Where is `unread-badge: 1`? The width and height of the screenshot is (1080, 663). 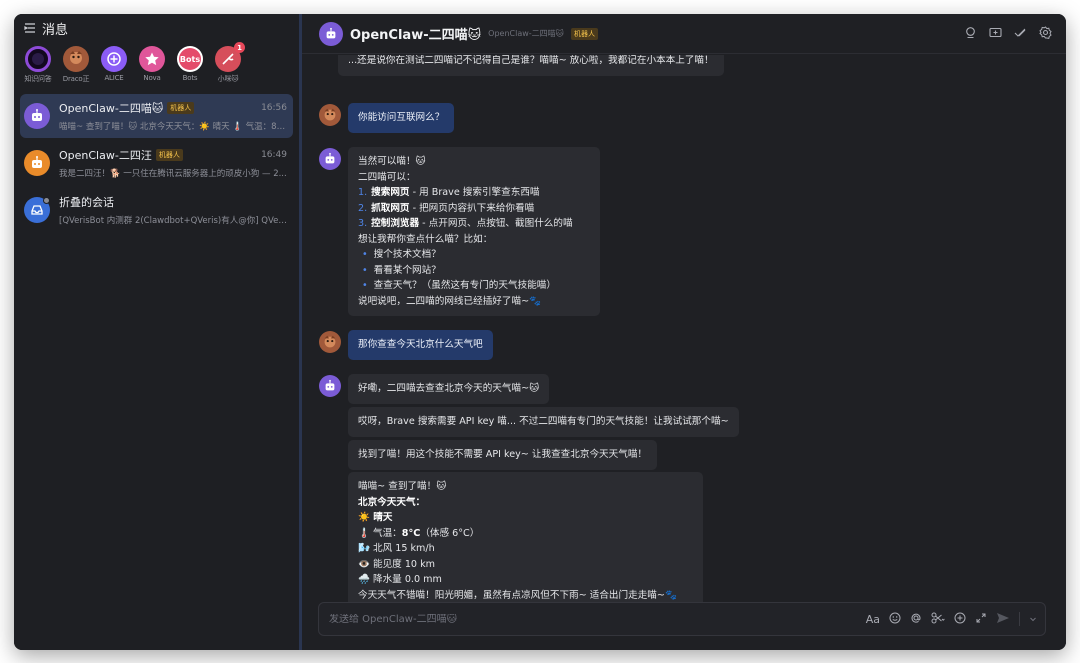
unread-badge: 1 is located at coordinates (239, 47).